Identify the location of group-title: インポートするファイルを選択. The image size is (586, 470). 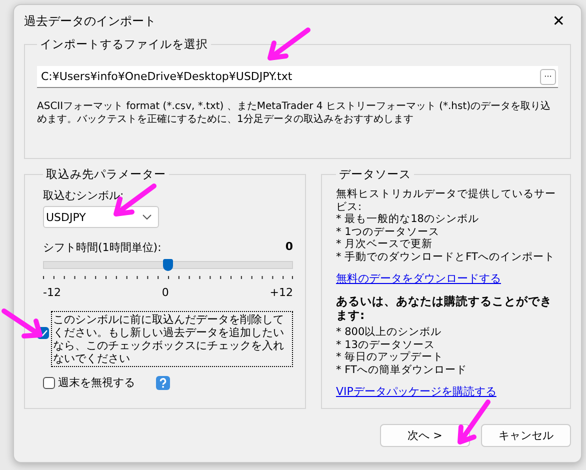
(124, 44).